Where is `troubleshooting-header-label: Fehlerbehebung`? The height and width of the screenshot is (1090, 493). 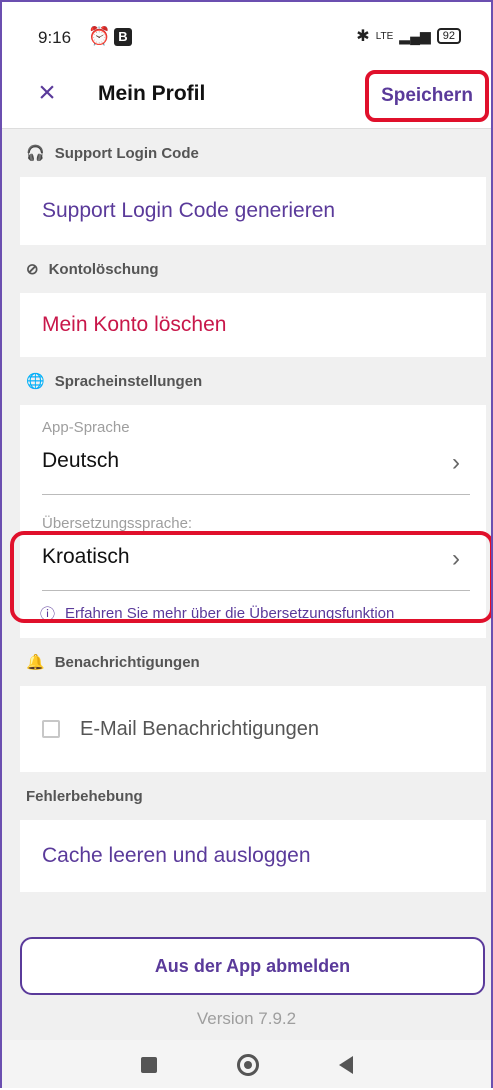 troubleshooting-header-label: Fehlerbehebung is located at coordinates (84, 796).